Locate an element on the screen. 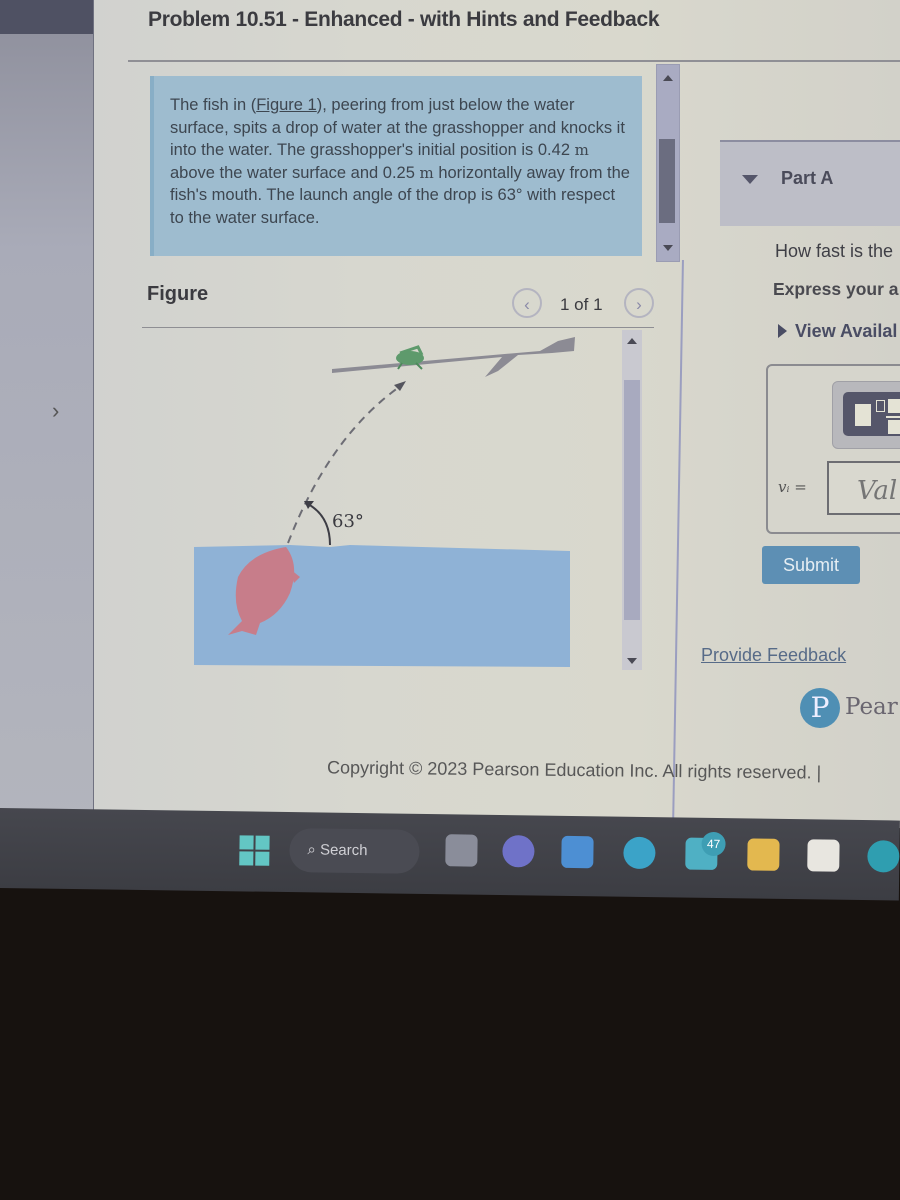  nav-top-bar is located at coordinates (46, 17).